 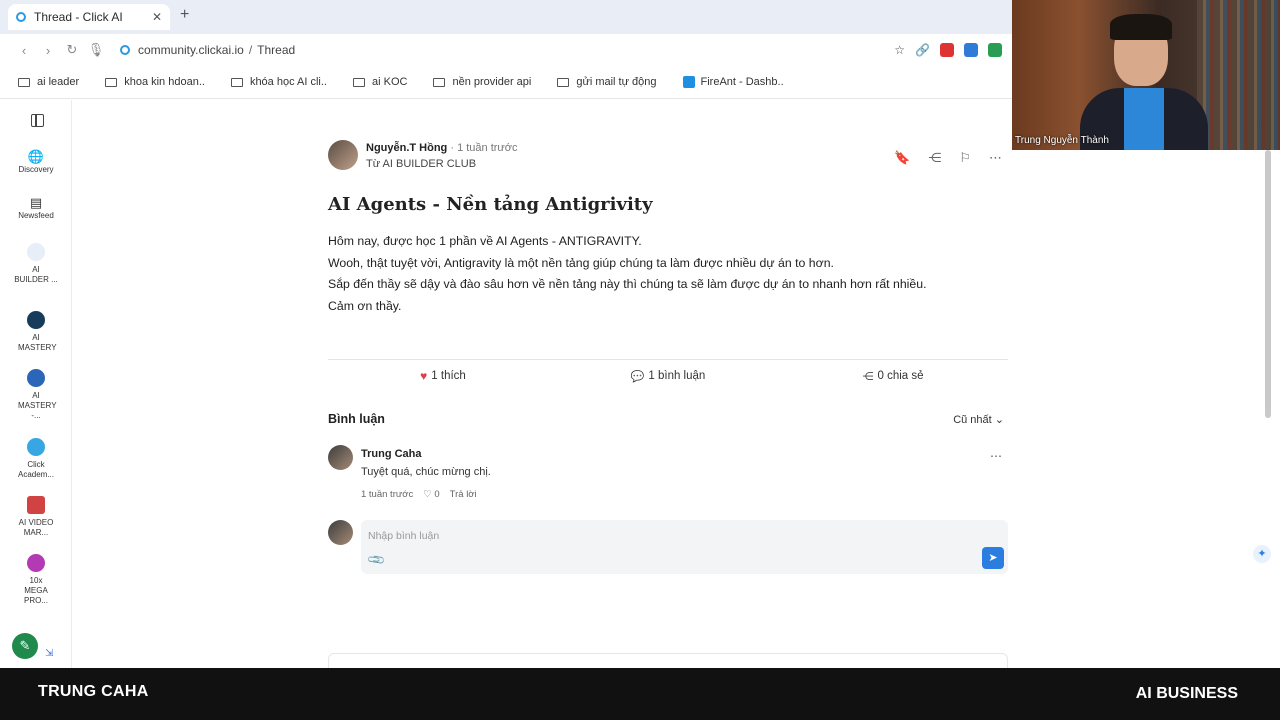 I want to click on comments-header: Bình luận Cũ nhất ⌄, so click(x=668, y=419).